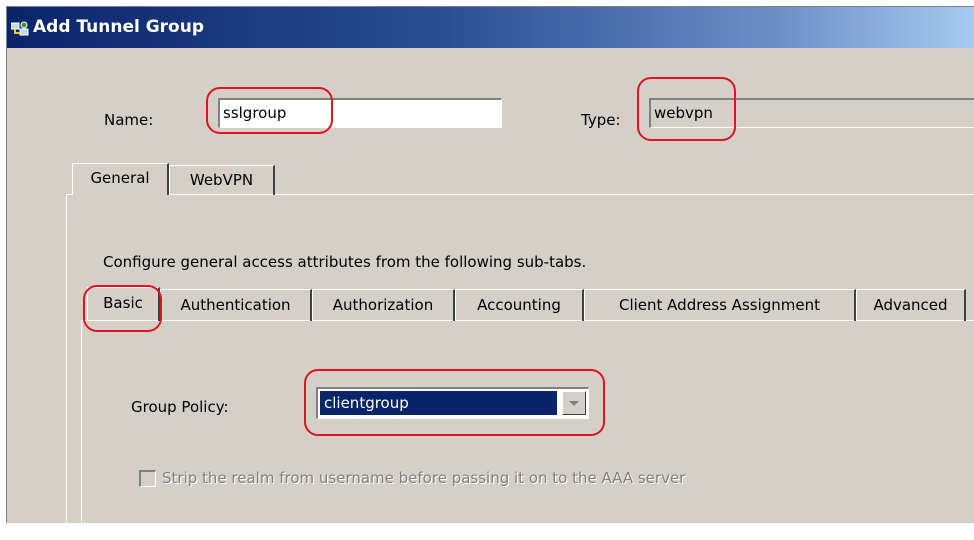  I want to click on tab-advanced: Advanced, so click(911, 305).